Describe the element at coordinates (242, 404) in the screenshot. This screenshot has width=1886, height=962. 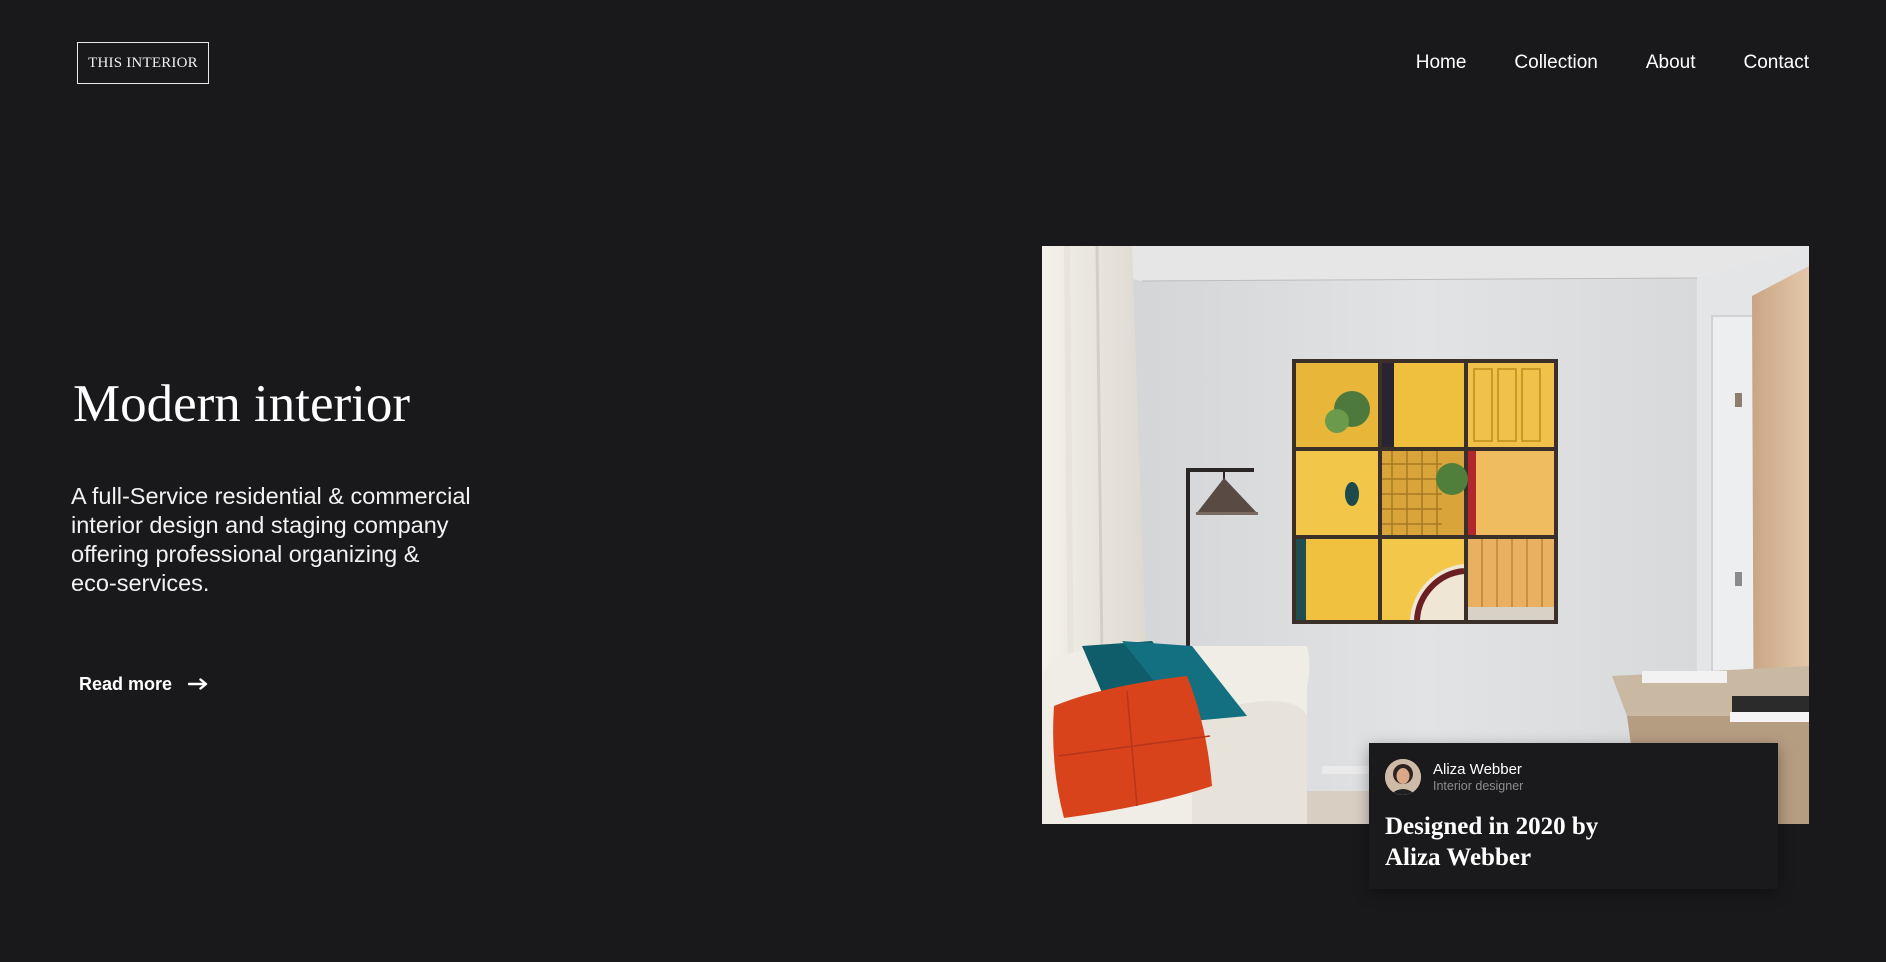
I see `hero-title: Modern interior` at that location.